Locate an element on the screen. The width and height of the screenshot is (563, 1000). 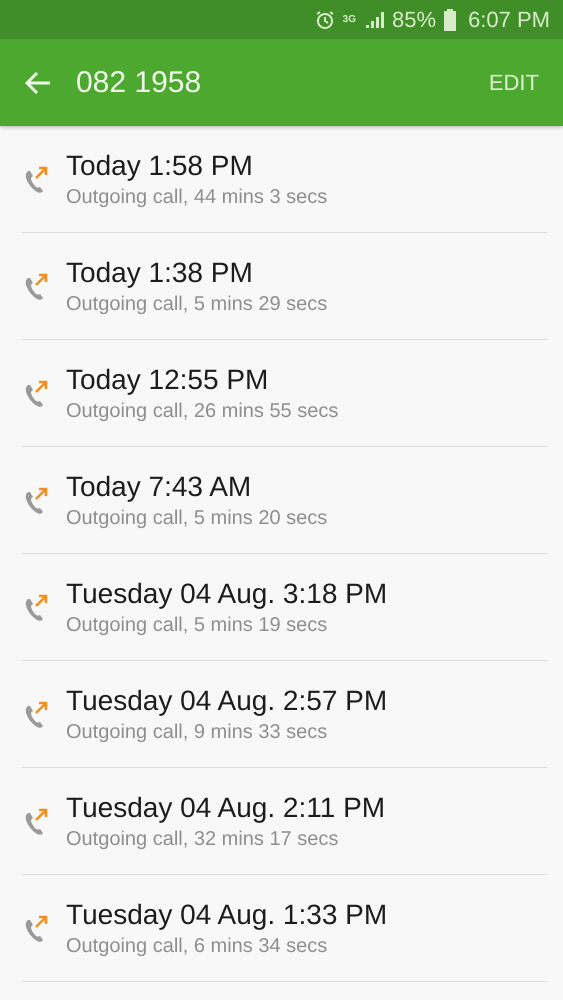
call-log-row: Today 1:58 PM Outgoing call, 44 mins 3 secs is located at coordinates (284, 179).